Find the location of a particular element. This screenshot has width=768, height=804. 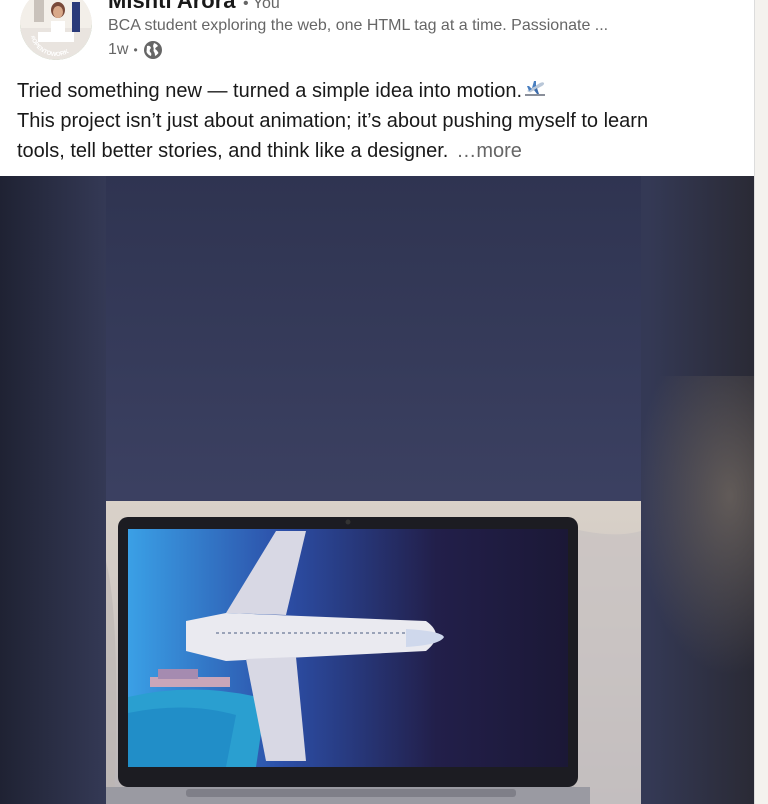

media-background-blur is located at coordinates (694, 526).